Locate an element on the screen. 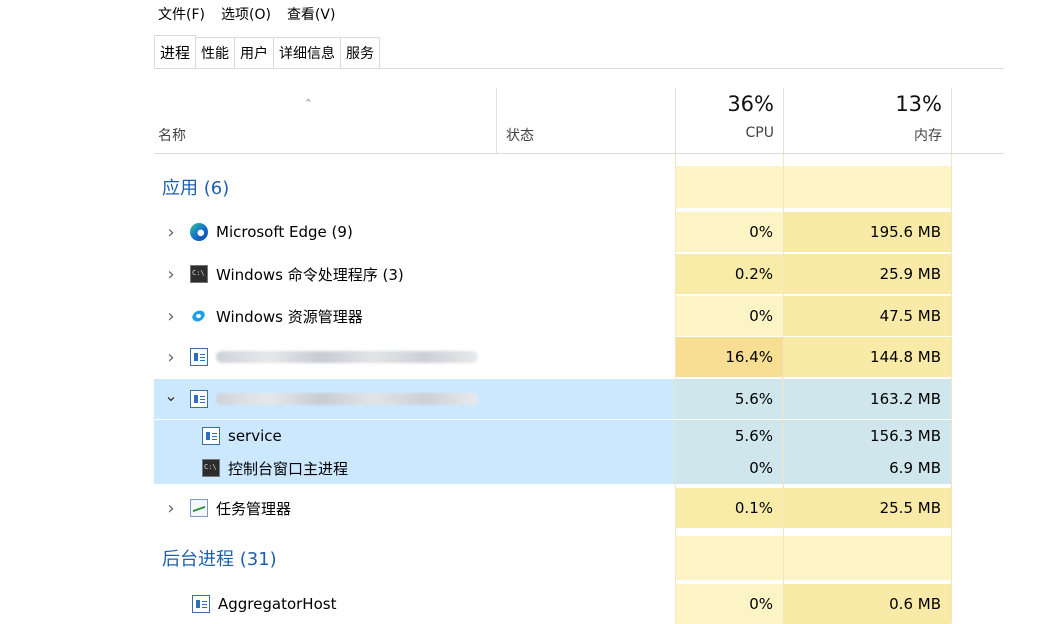  process-row: ⌄ 5.6% 163.2 MB is located at coordinates (552, 399).